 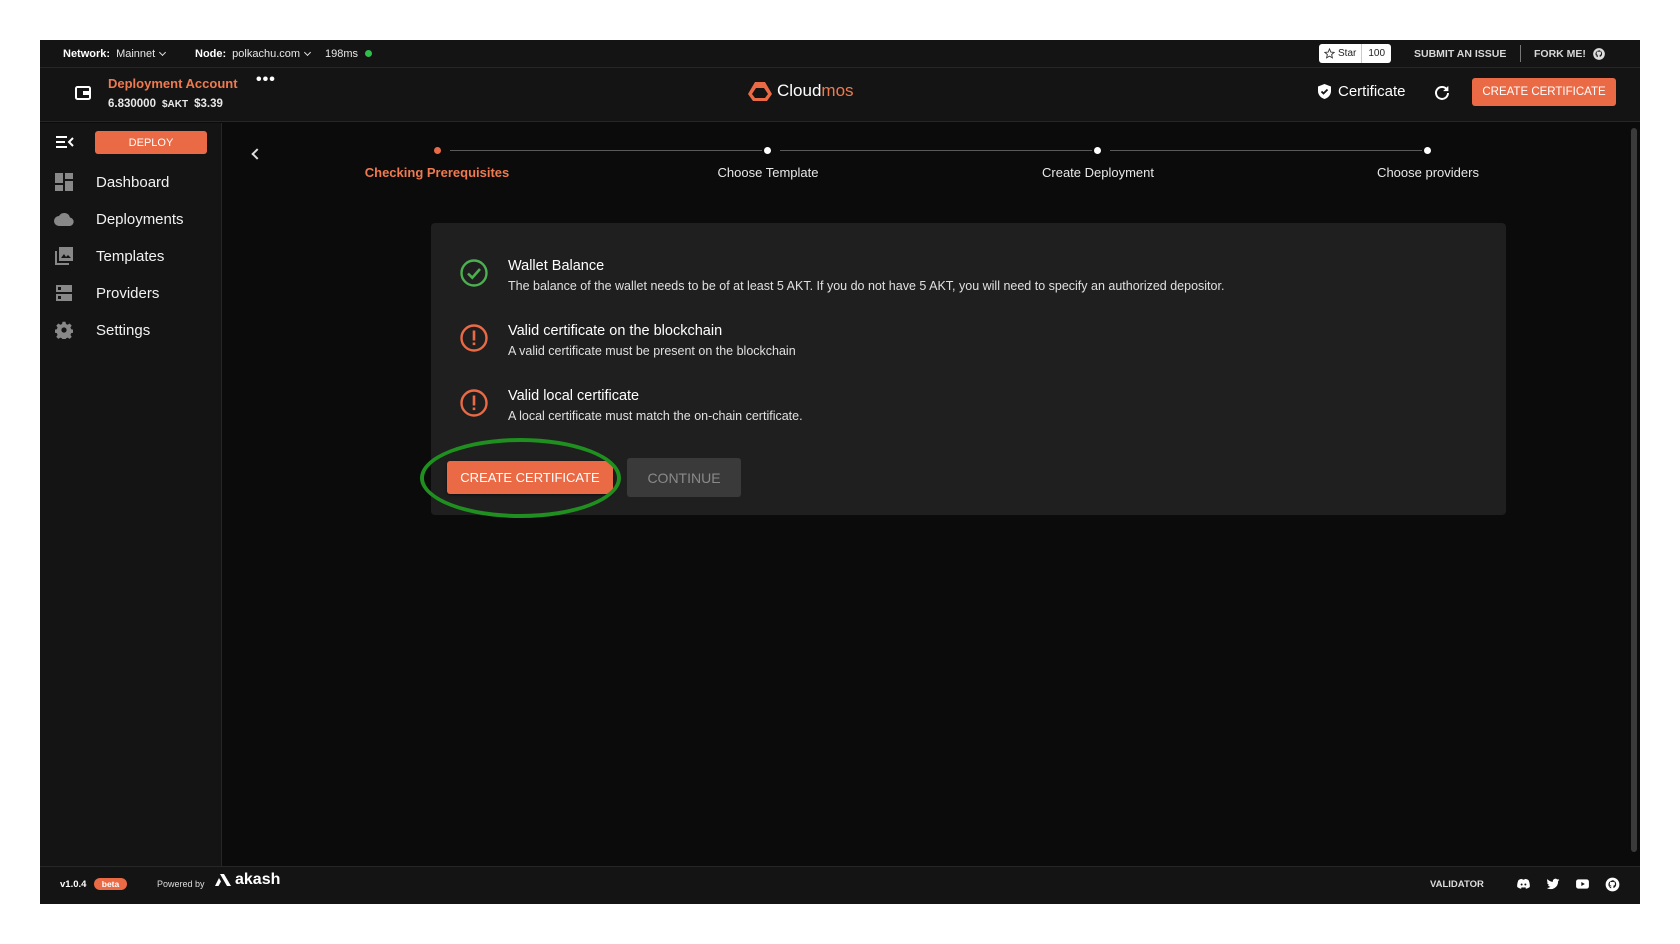 What do you see at coordinates (1347, 53) in the screenshot?
I see `star-text: Star` at bounding box center [1347, 53].